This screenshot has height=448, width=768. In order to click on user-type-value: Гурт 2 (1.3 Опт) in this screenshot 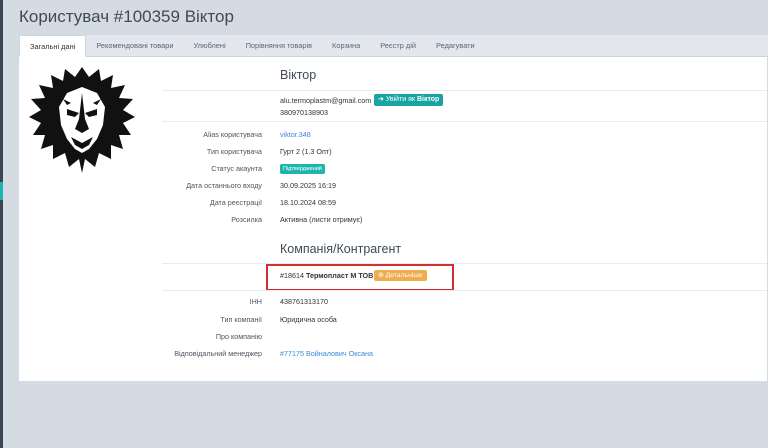, I will do `click(306, 151)`.